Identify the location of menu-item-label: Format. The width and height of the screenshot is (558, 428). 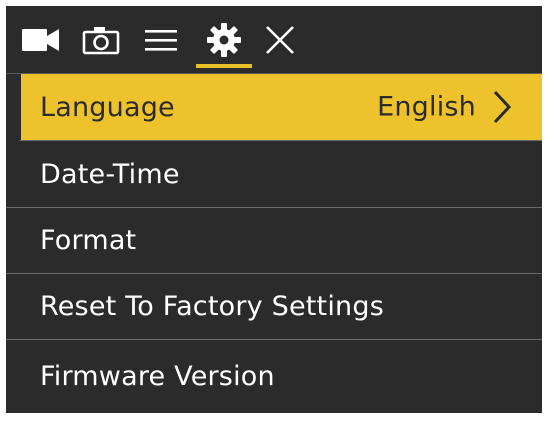
(88, 240).